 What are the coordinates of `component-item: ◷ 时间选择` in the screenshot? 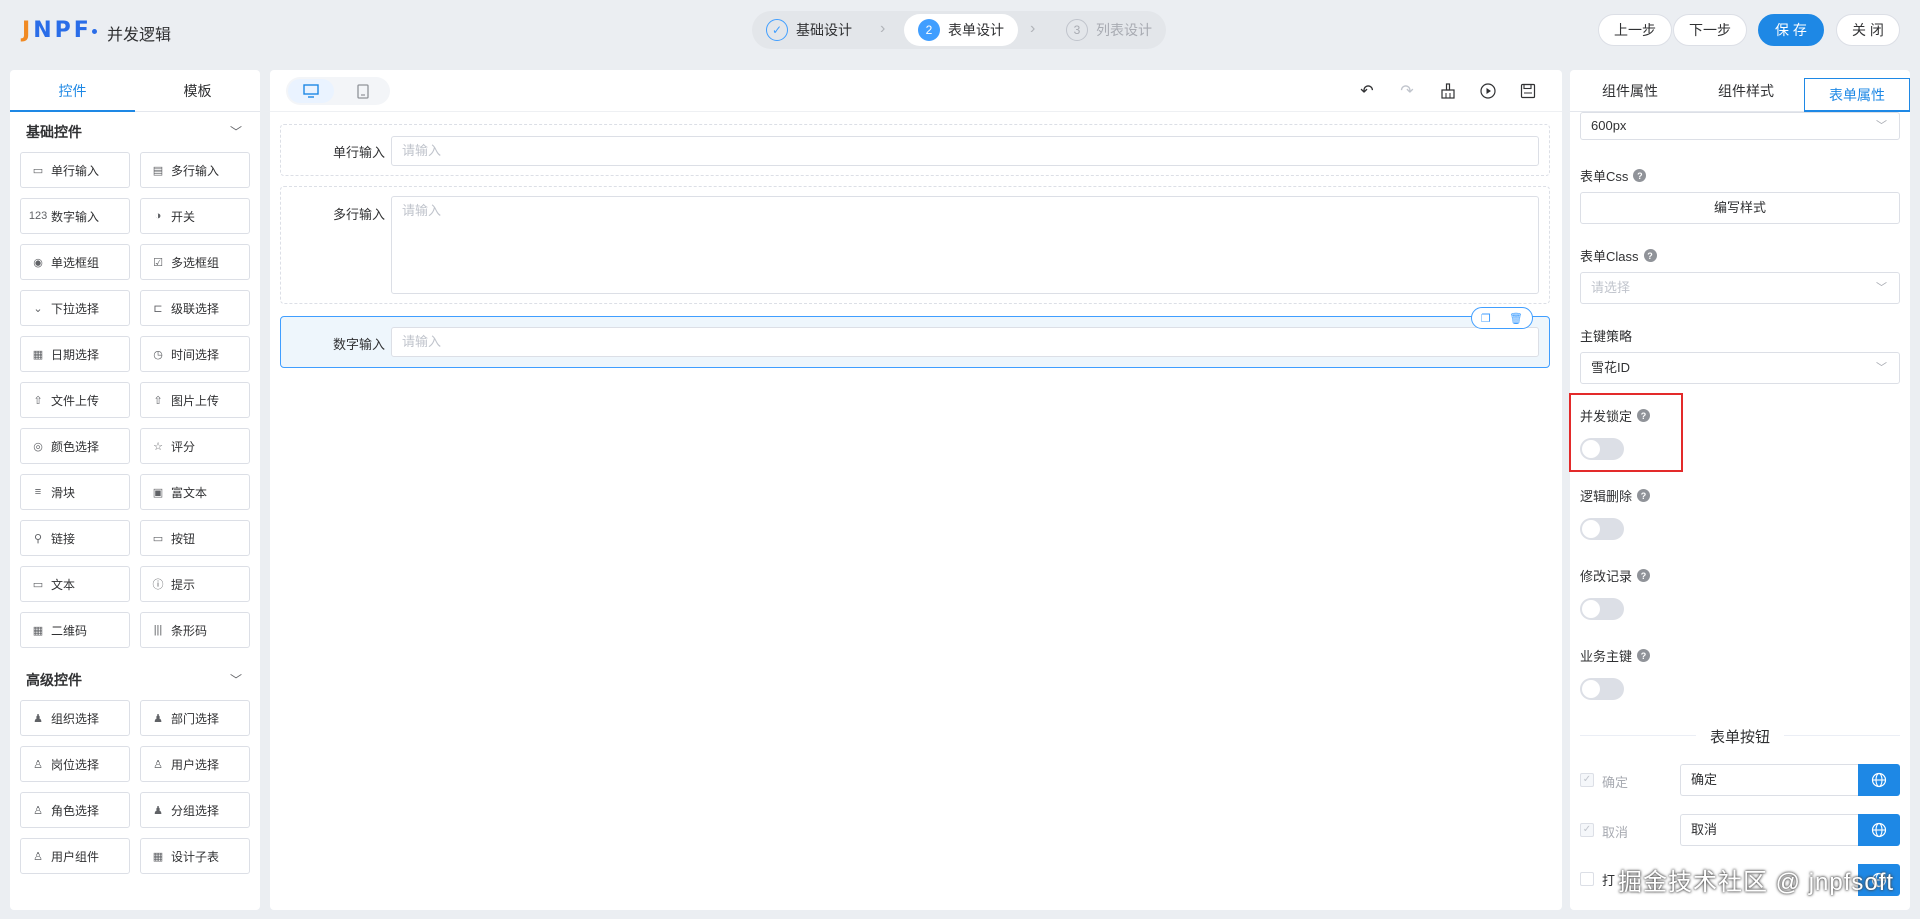 It's located at (195, 354).